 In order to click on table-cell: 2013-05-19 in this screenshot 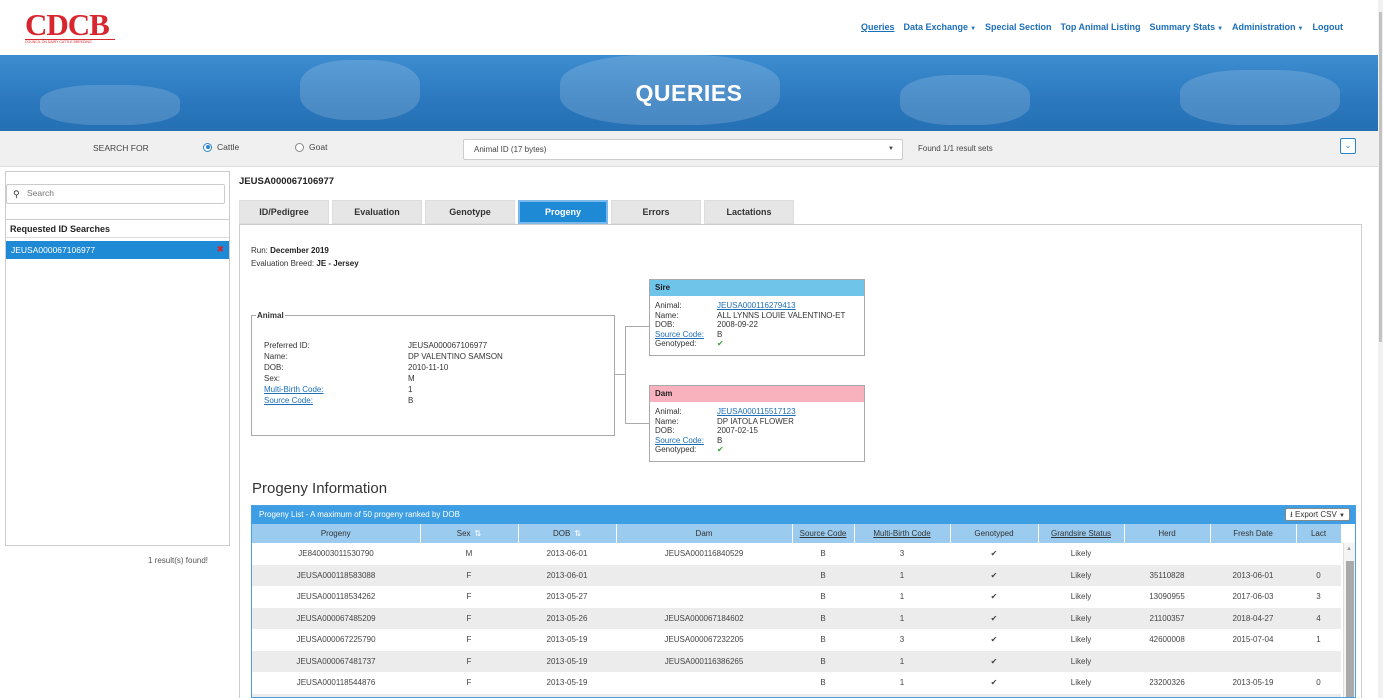, I will do `click(567, 661)`.